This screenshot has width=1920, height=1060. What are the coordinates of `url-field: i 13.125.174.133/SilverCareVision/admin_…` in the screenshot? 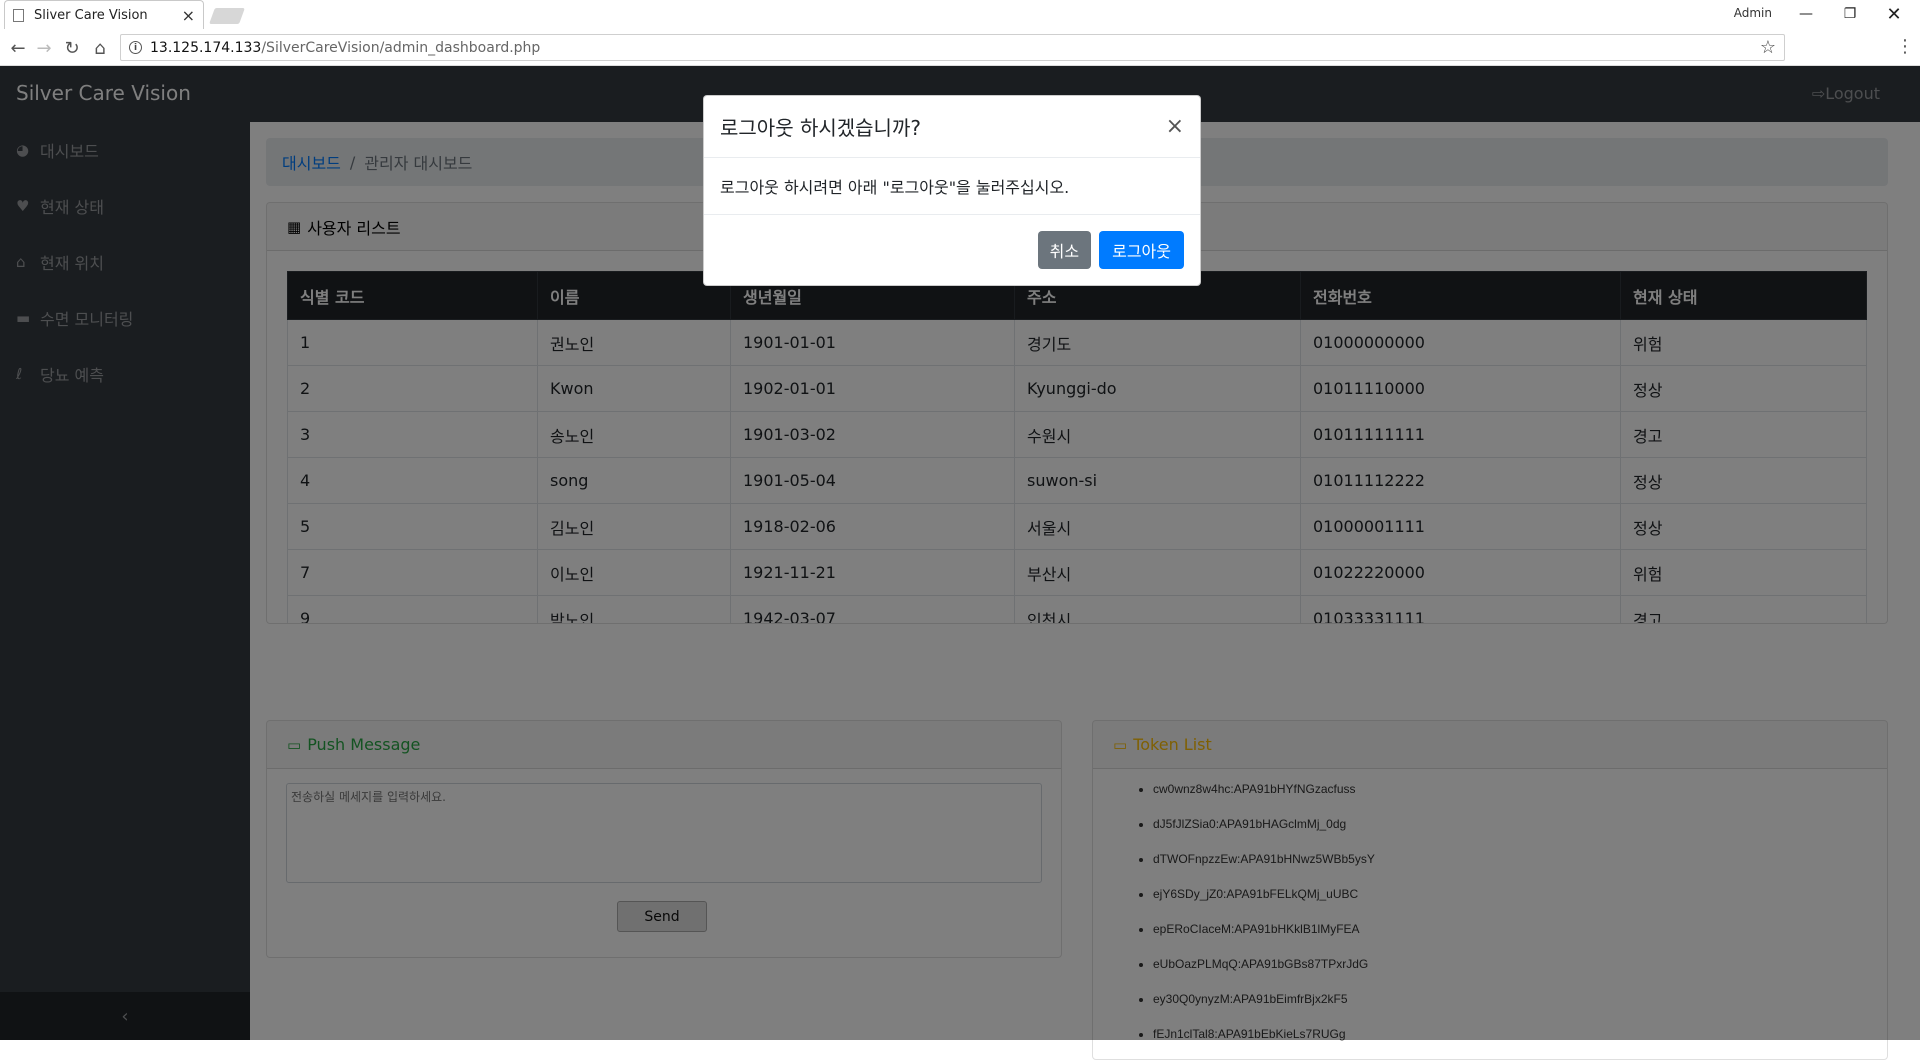 It's located at (952, 47).